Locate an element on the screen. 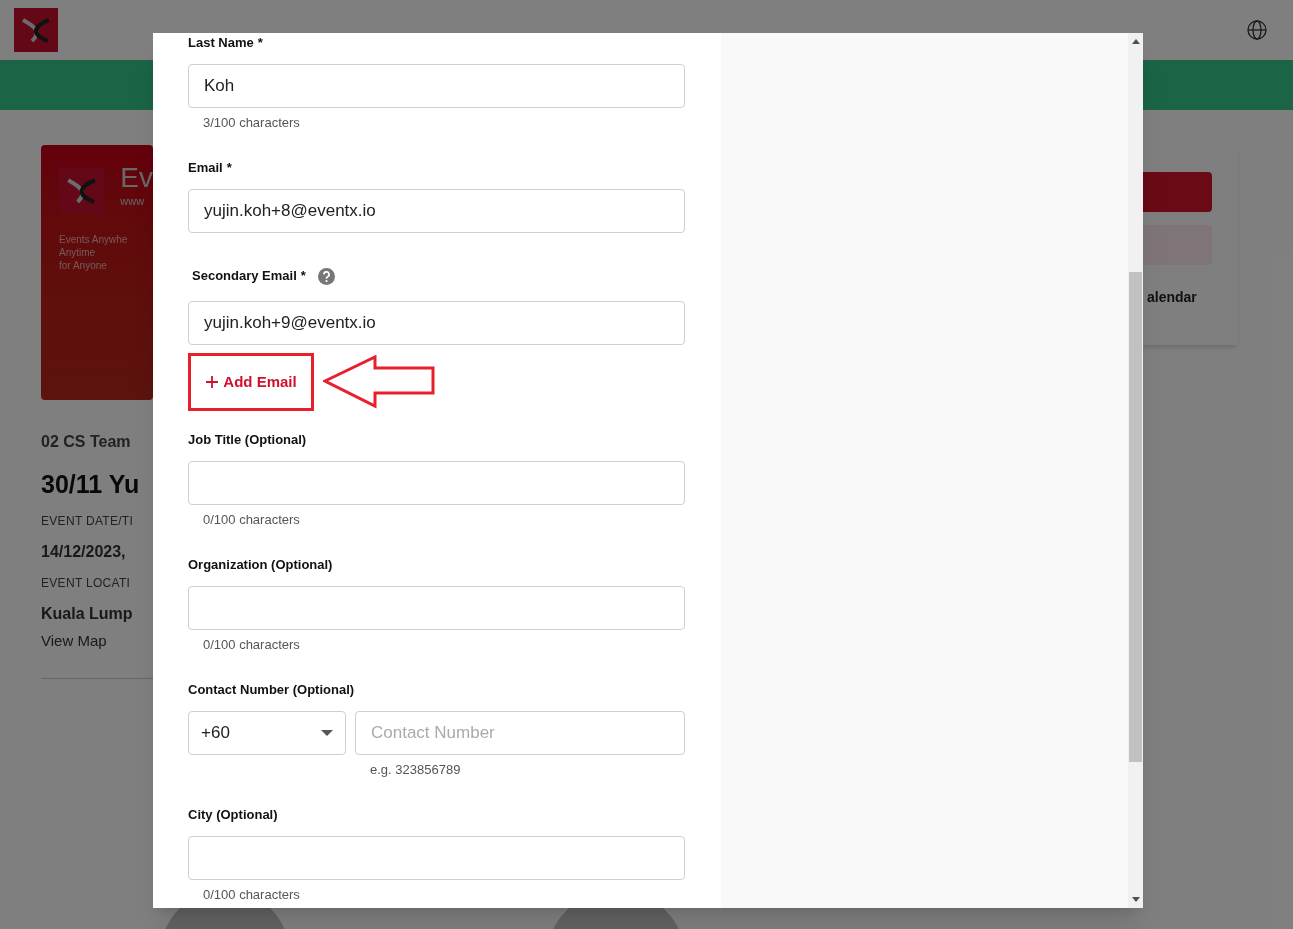  tagline-text: Events Anywhe is located at coordinates (94, 239).